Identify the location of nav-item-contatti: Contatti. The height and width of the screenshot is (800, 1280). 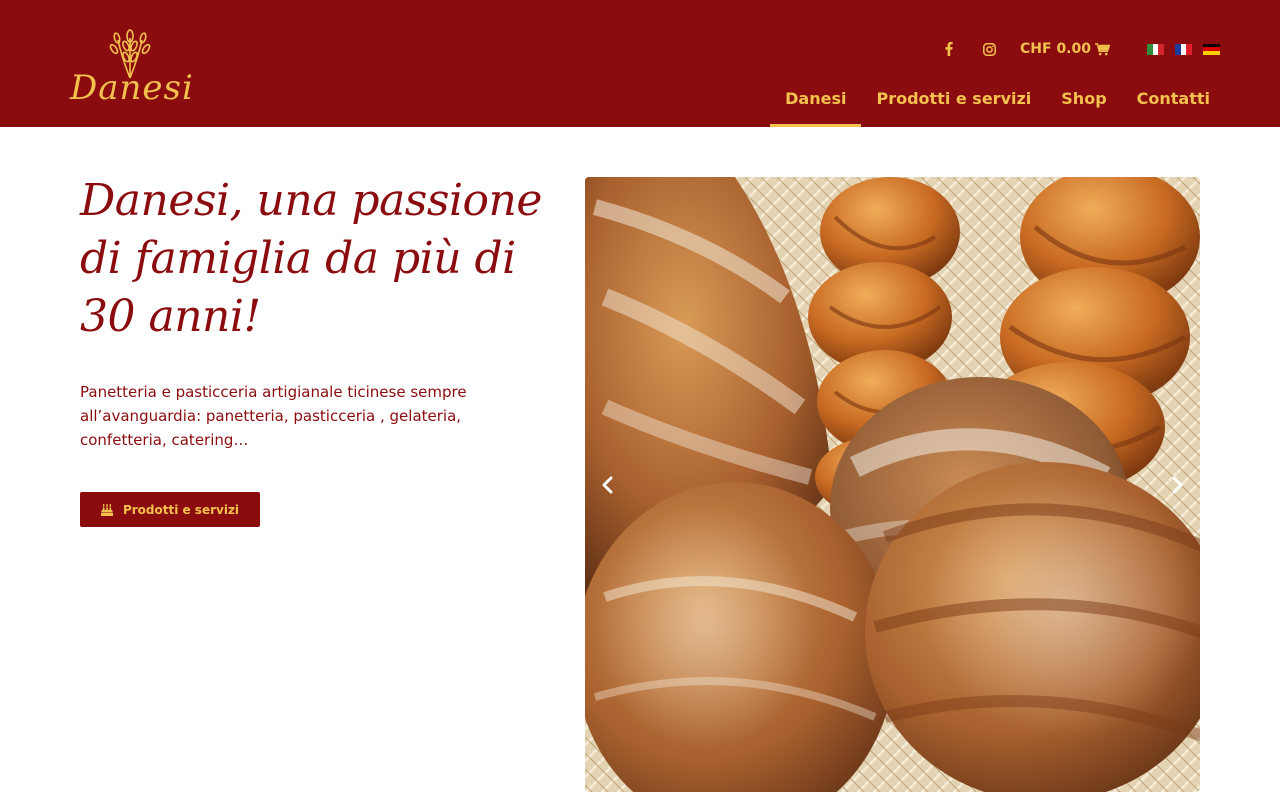
(1173, 105).